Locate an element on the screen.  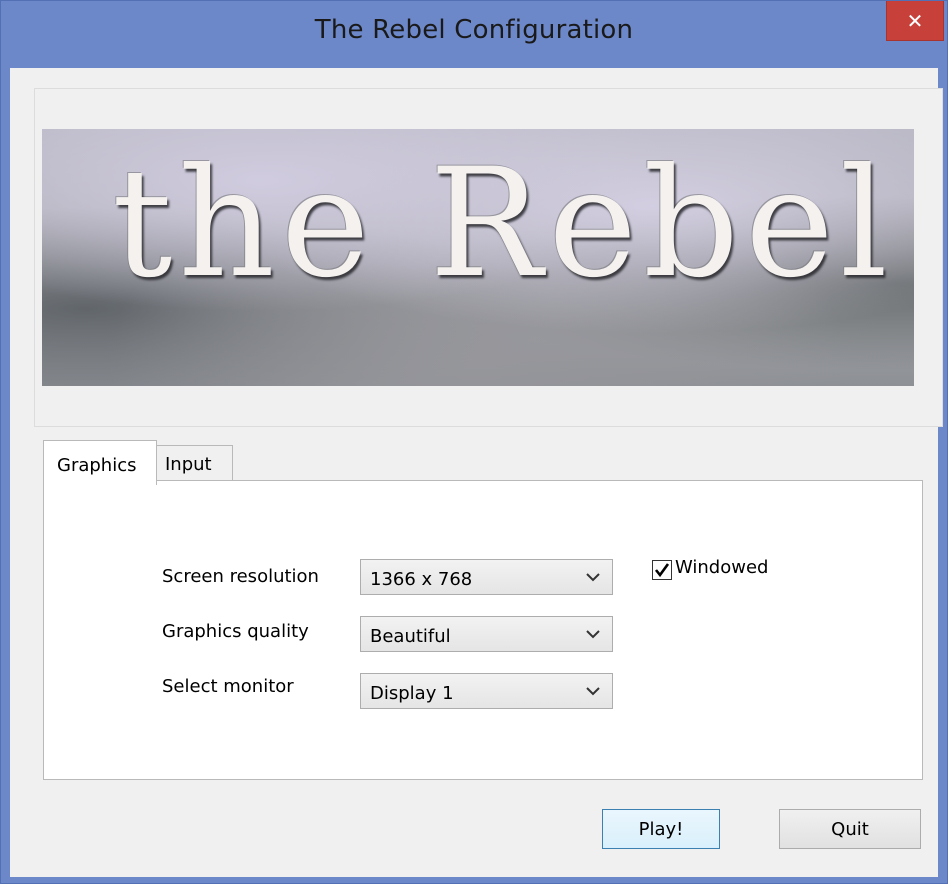
graphics-quality-select: Beautiful is located at coordinates (486, 634).